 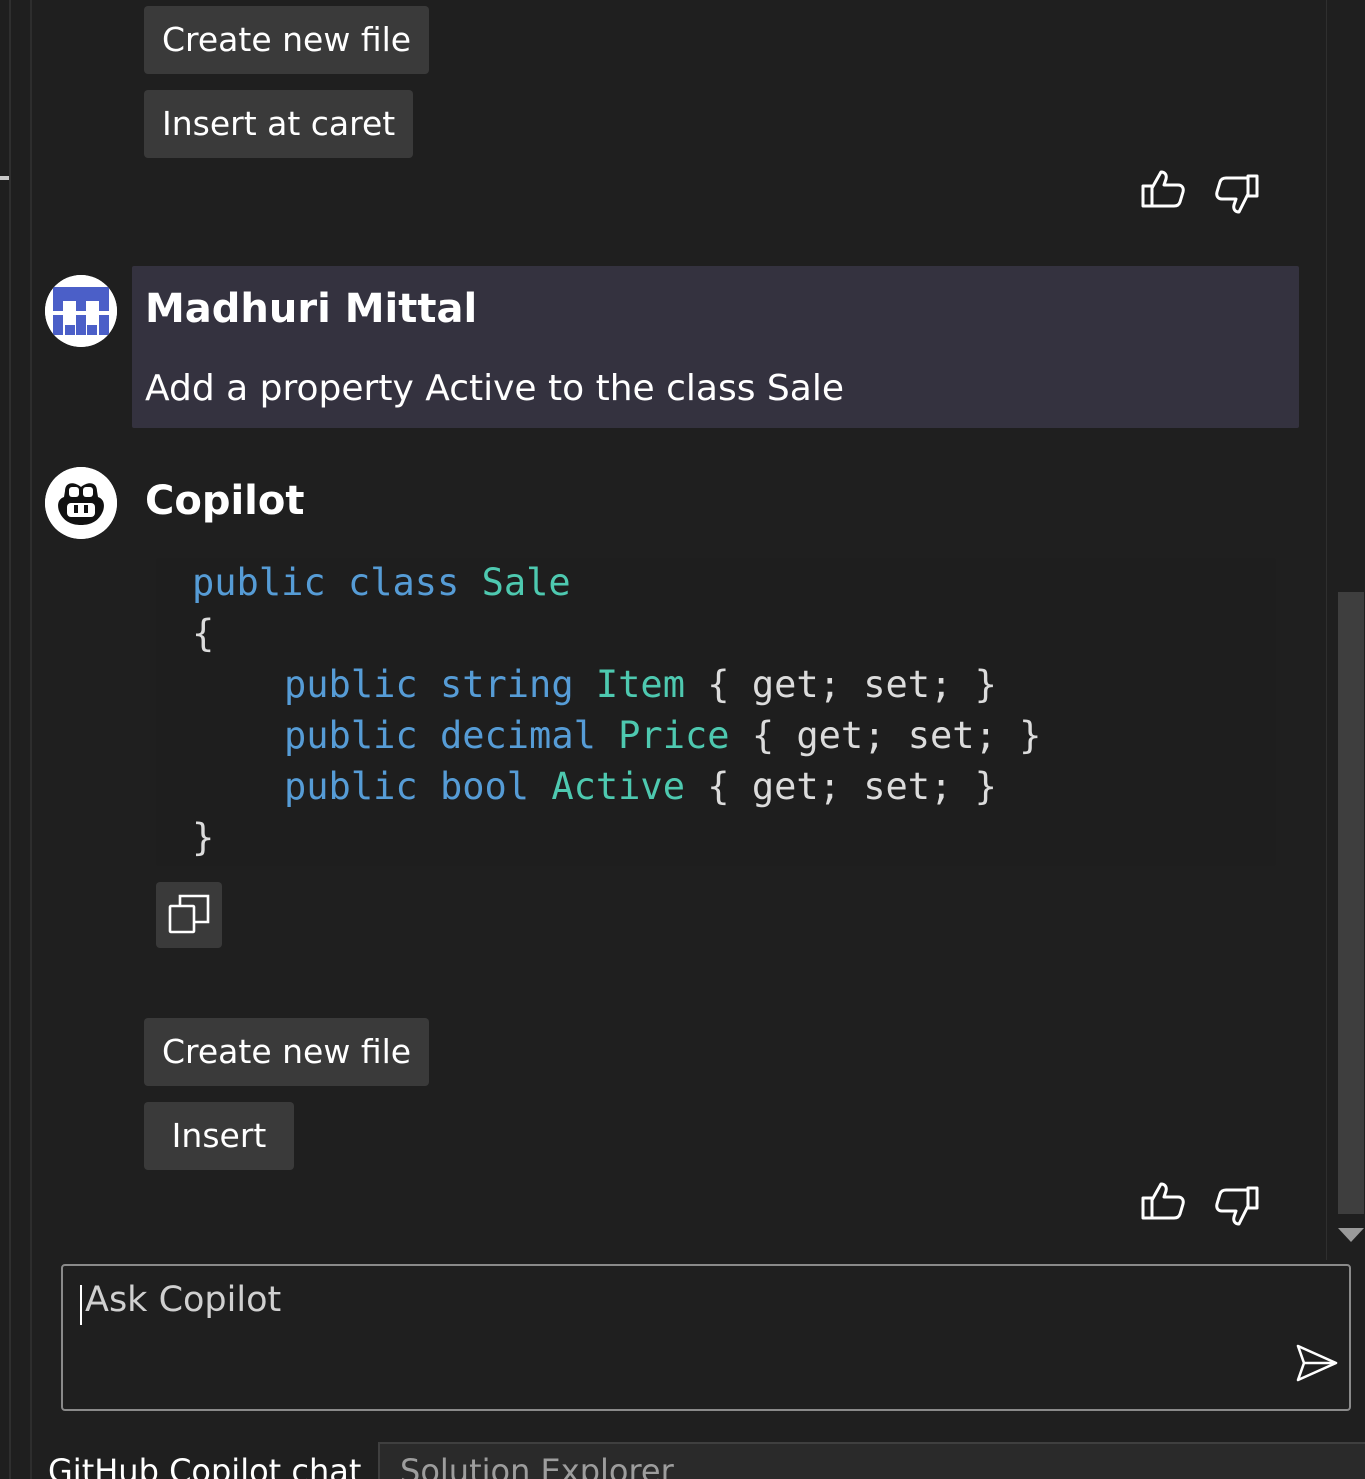 What do you see at coordinates (494, 388) in the screenshot?
I see `user-message-text: Add a property Active to the class Sale` at bounding box center [494, 388].